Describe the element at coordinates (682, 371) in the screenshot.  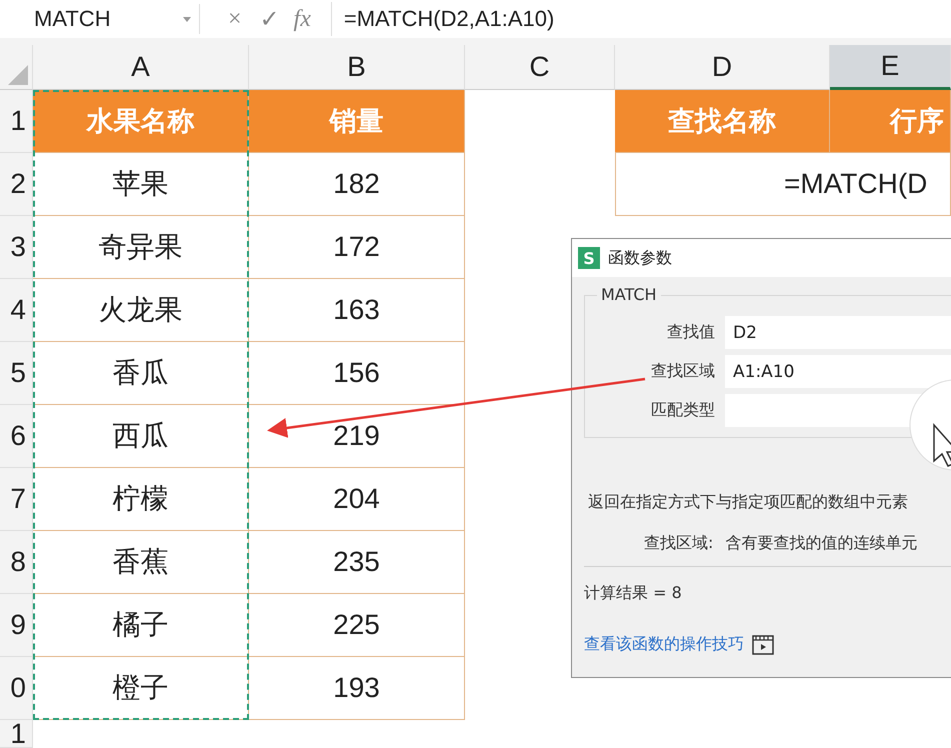
I see `argument-label: 查找区域` at that location.